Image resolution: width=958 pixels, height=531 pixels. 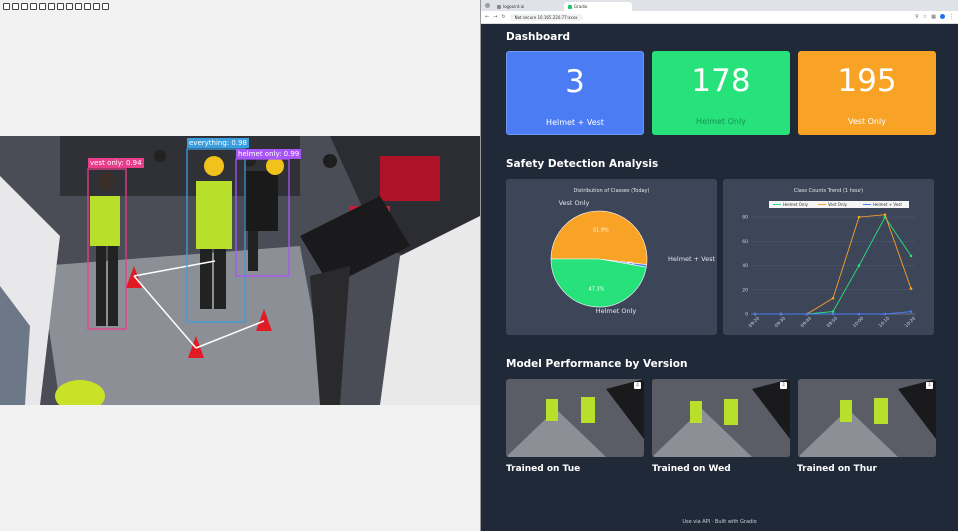 I want to click on metric-card-vest-only: 195 Vest Only, so click(x=867, y=93).